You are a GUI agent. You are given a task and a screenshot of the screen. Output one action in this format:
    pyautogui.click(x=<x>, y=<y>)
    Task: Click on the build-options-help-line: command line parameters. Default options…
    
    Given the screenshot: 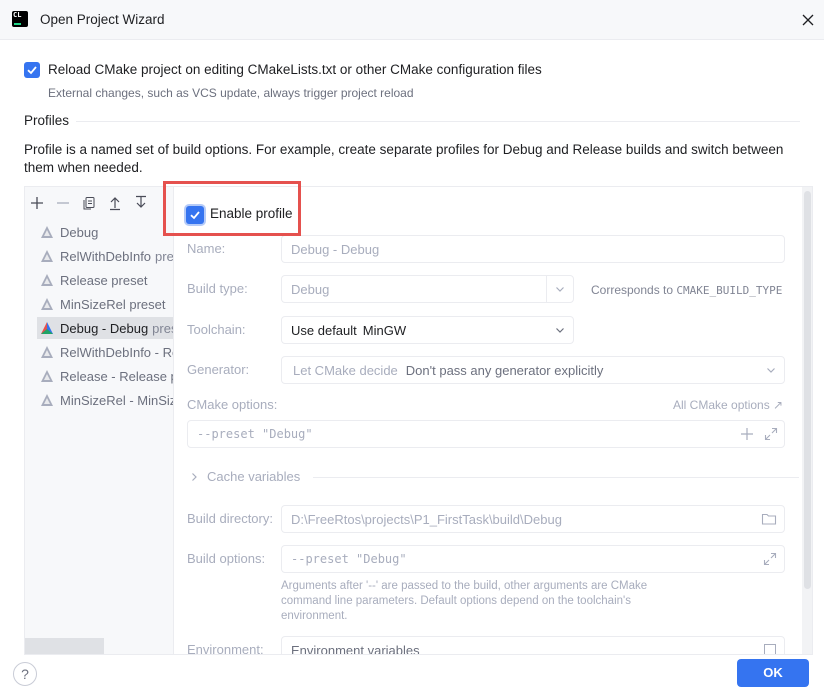 What is the action you would take?
    pyautogui.click(x=456, y=601)
    